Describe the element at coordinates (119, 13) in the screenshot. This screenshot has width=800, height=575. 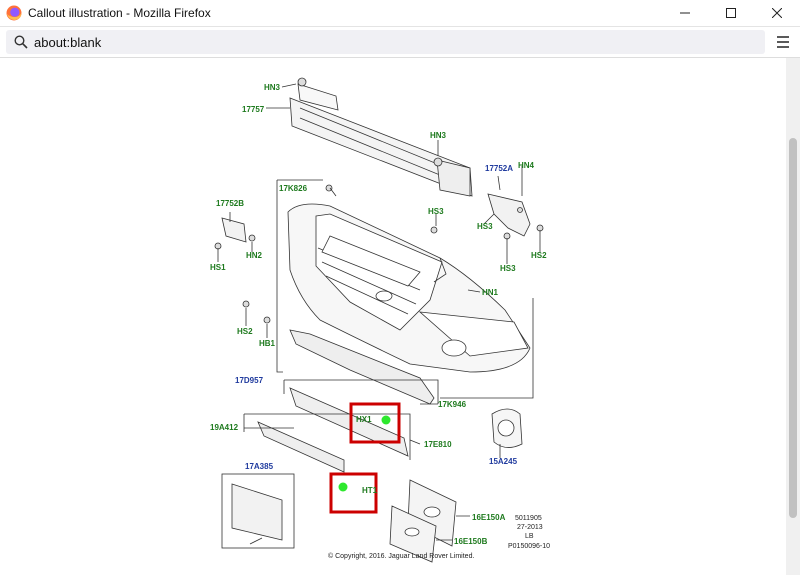
I see `window-title: Callout illustration - Mozilla Firefox` at that location.